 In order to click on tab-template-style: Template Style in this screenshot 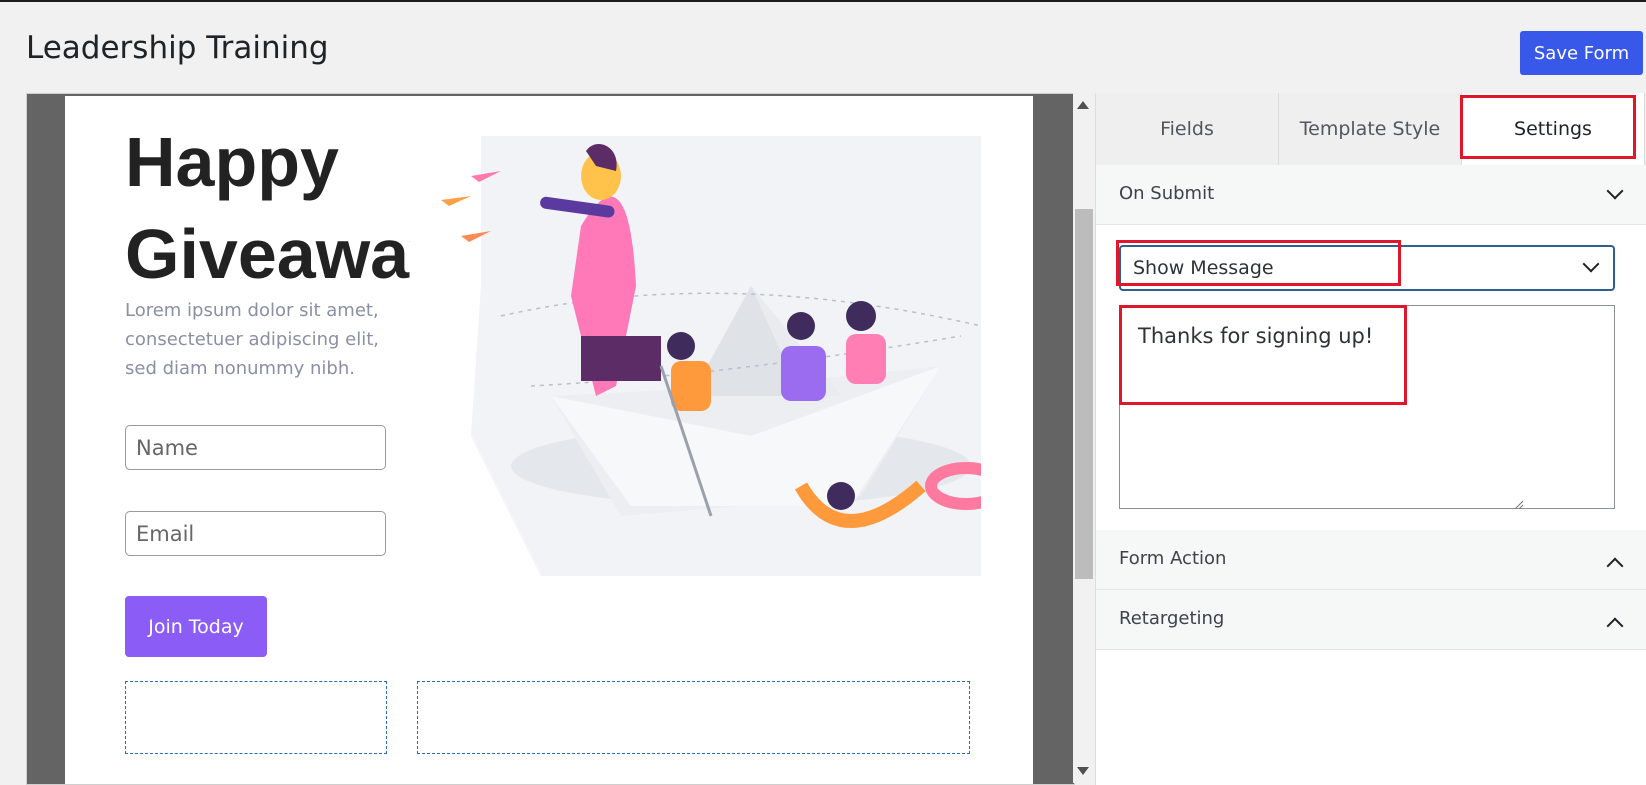, I will do `click(1370, 129)`.